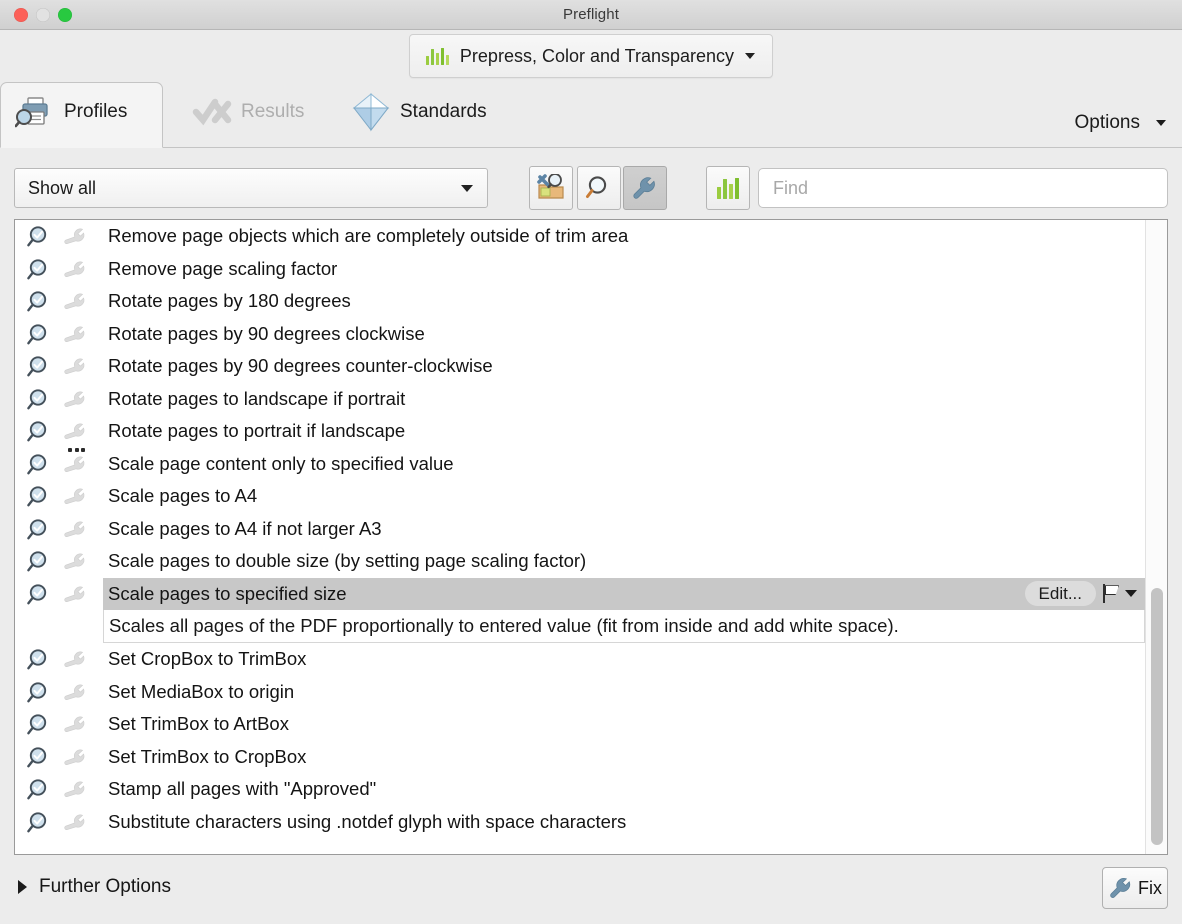 The image size is (1182, 924). Describe the element at coordinates (96, 111) in the screenshot. I see `tab-profiles-label: Profiles` at that location.